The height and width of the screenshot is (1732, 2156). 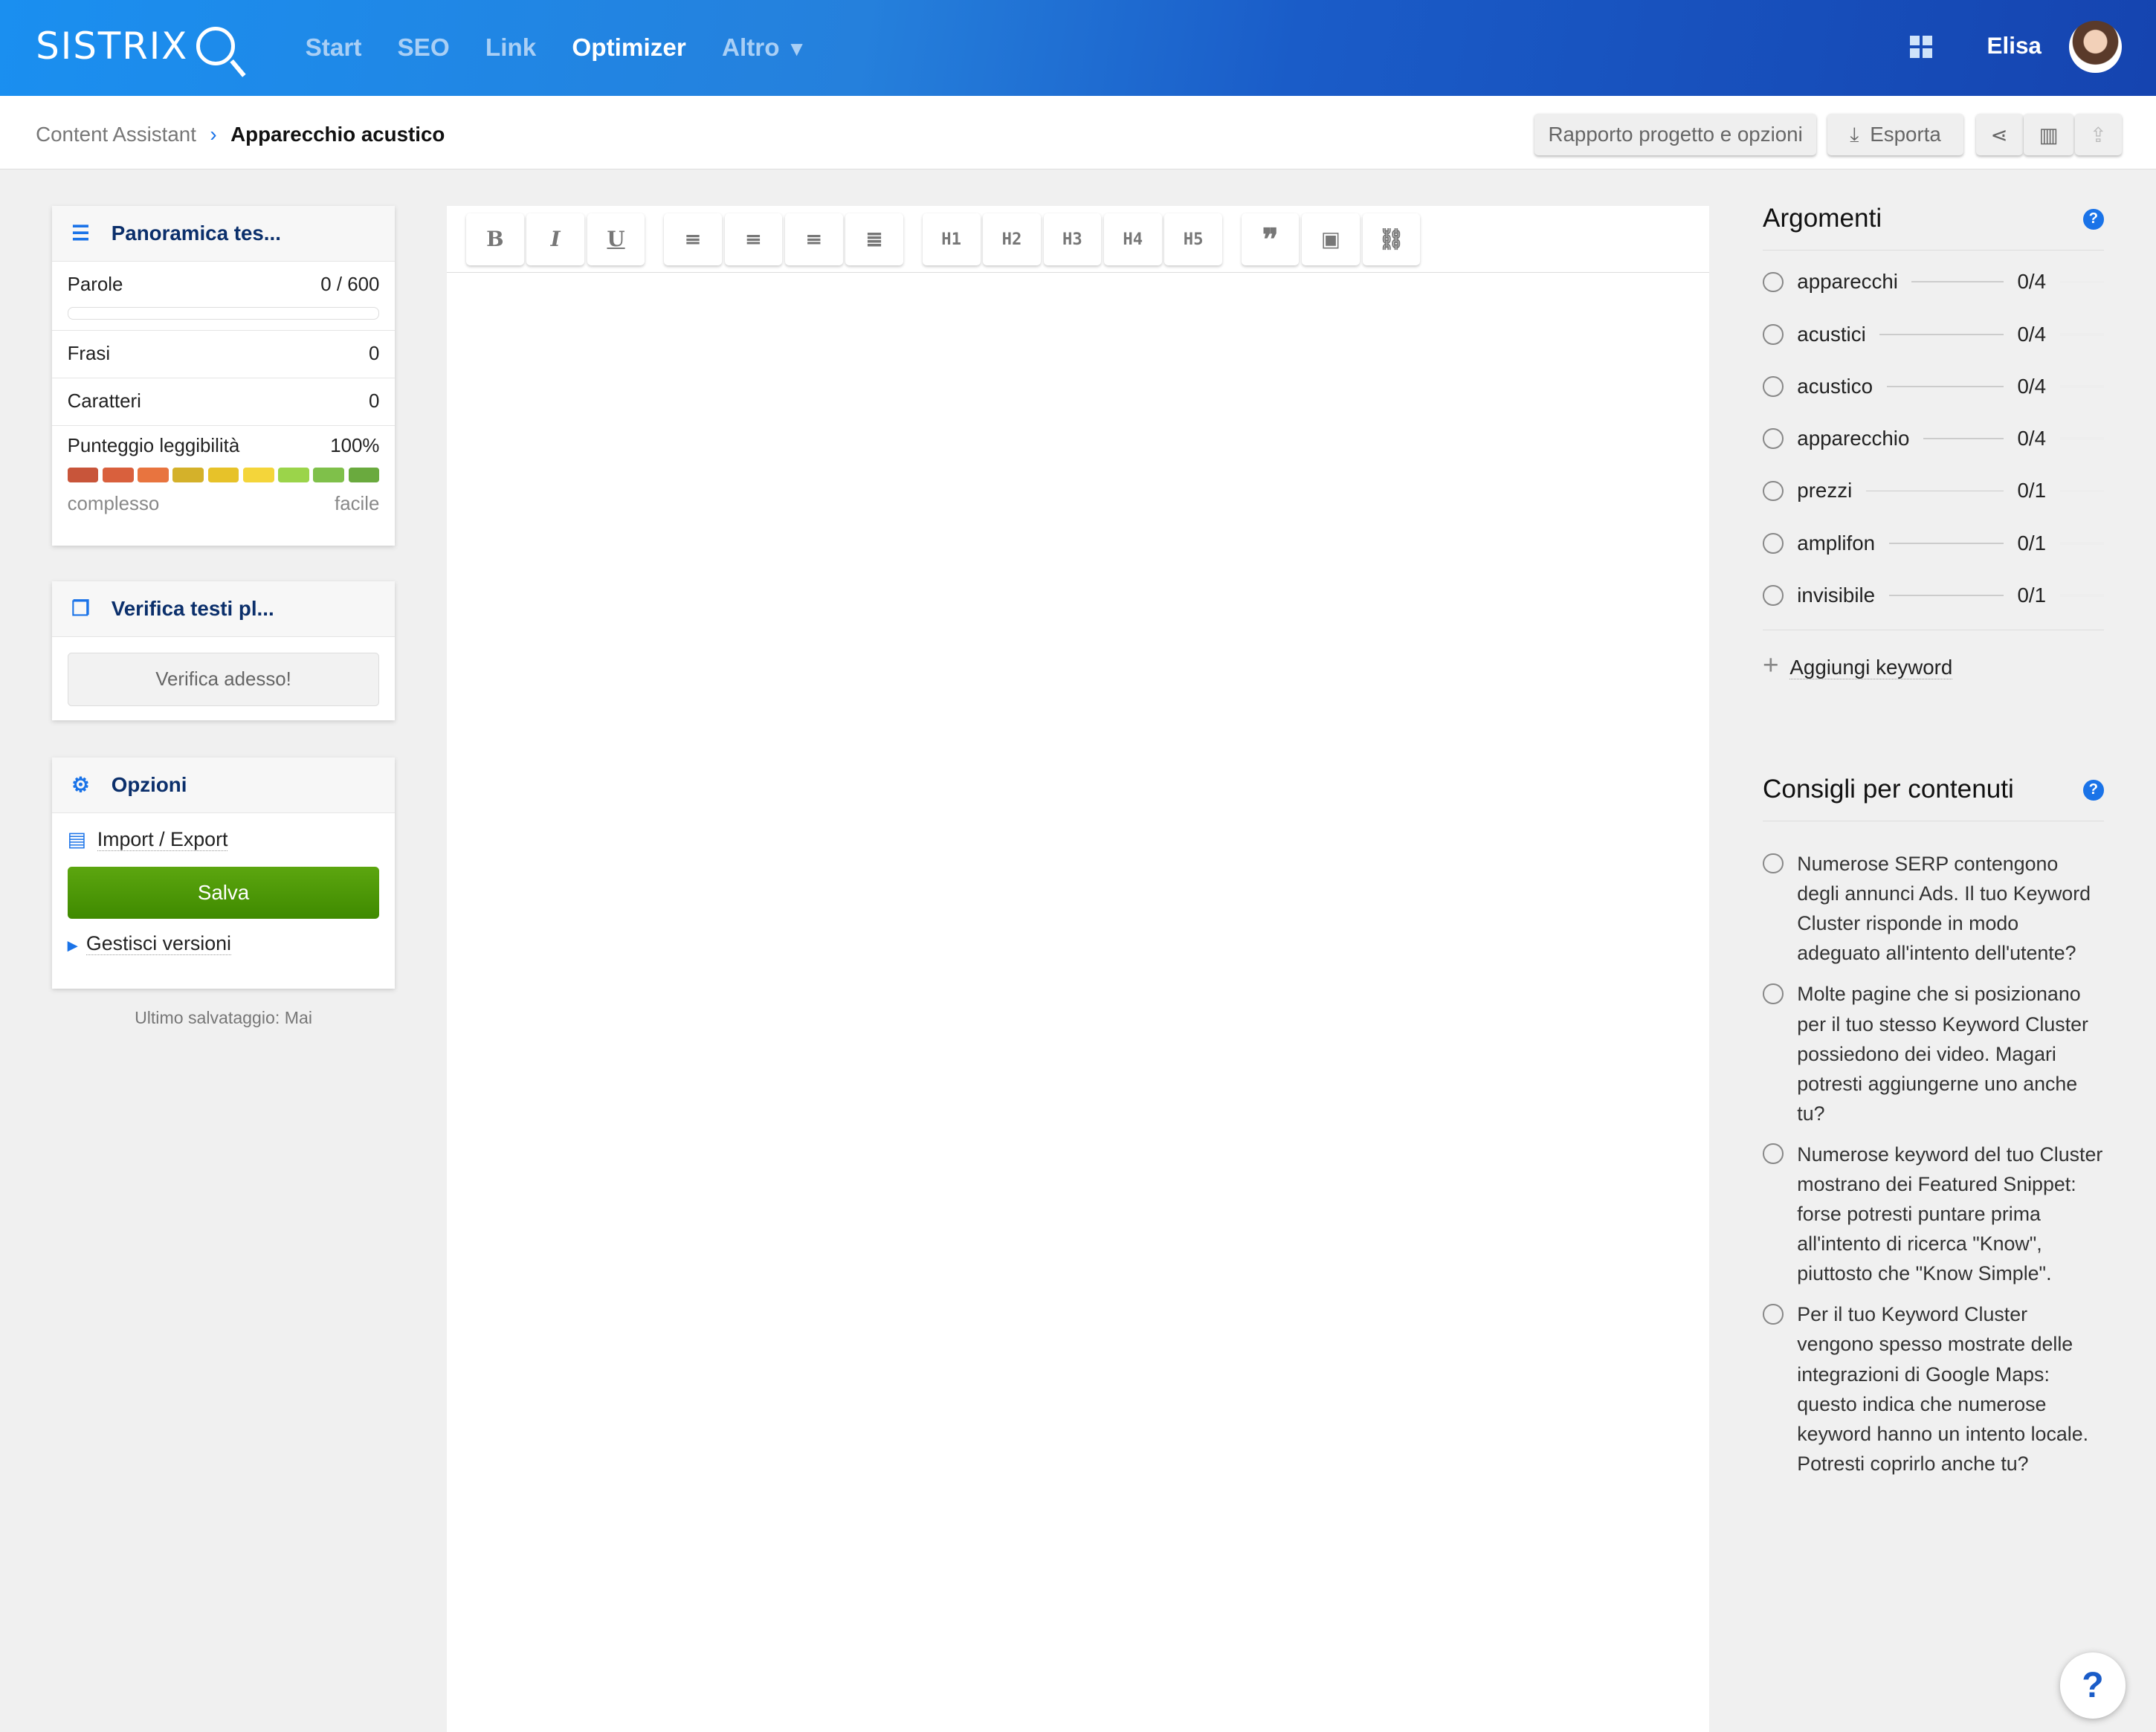 I want to click on share-button: ⋖, so click(x=1999, y=134).